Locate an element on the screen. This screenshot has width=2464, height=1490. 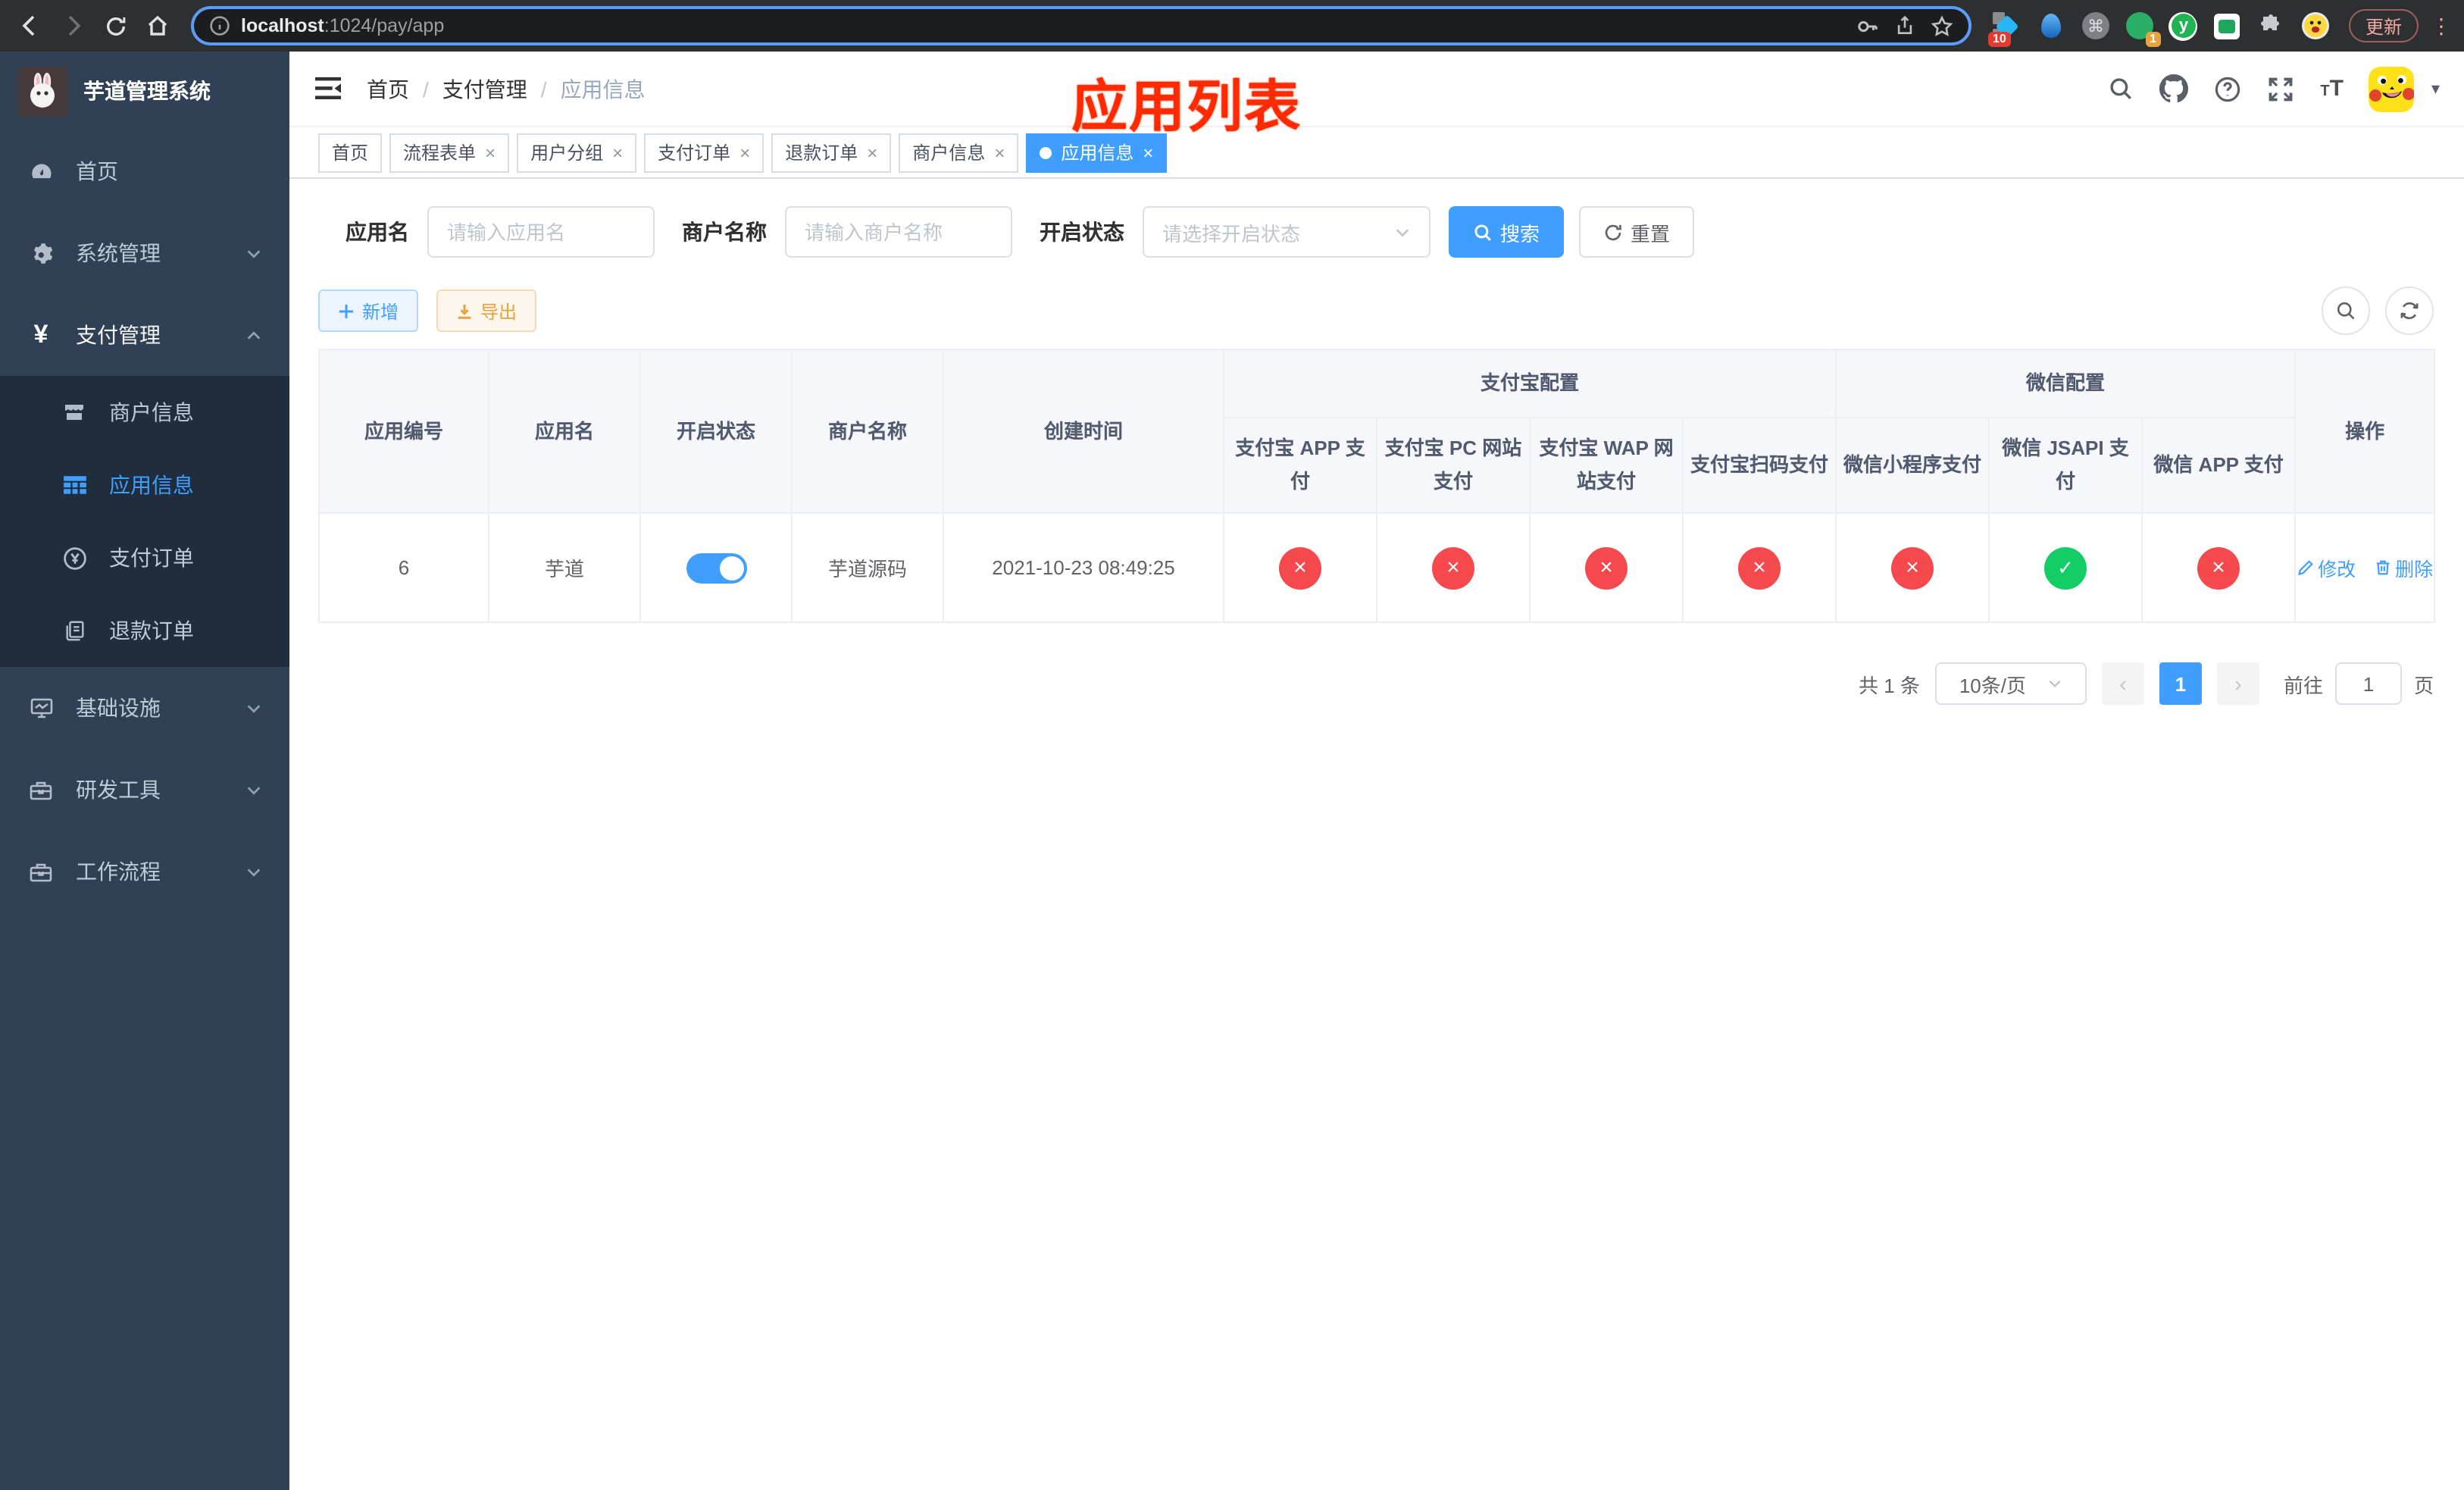
reload-icon is located at coordinates (115, 26).